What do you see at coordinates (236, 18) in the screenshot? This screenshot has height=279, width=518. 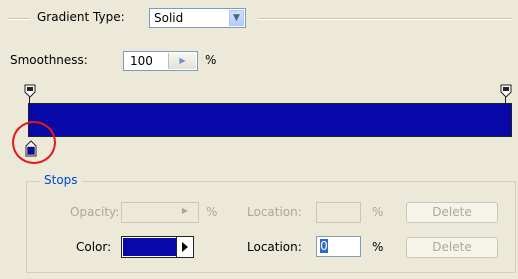 I see `chevron-down-icon: ▼` at bounding box center [236, 18].